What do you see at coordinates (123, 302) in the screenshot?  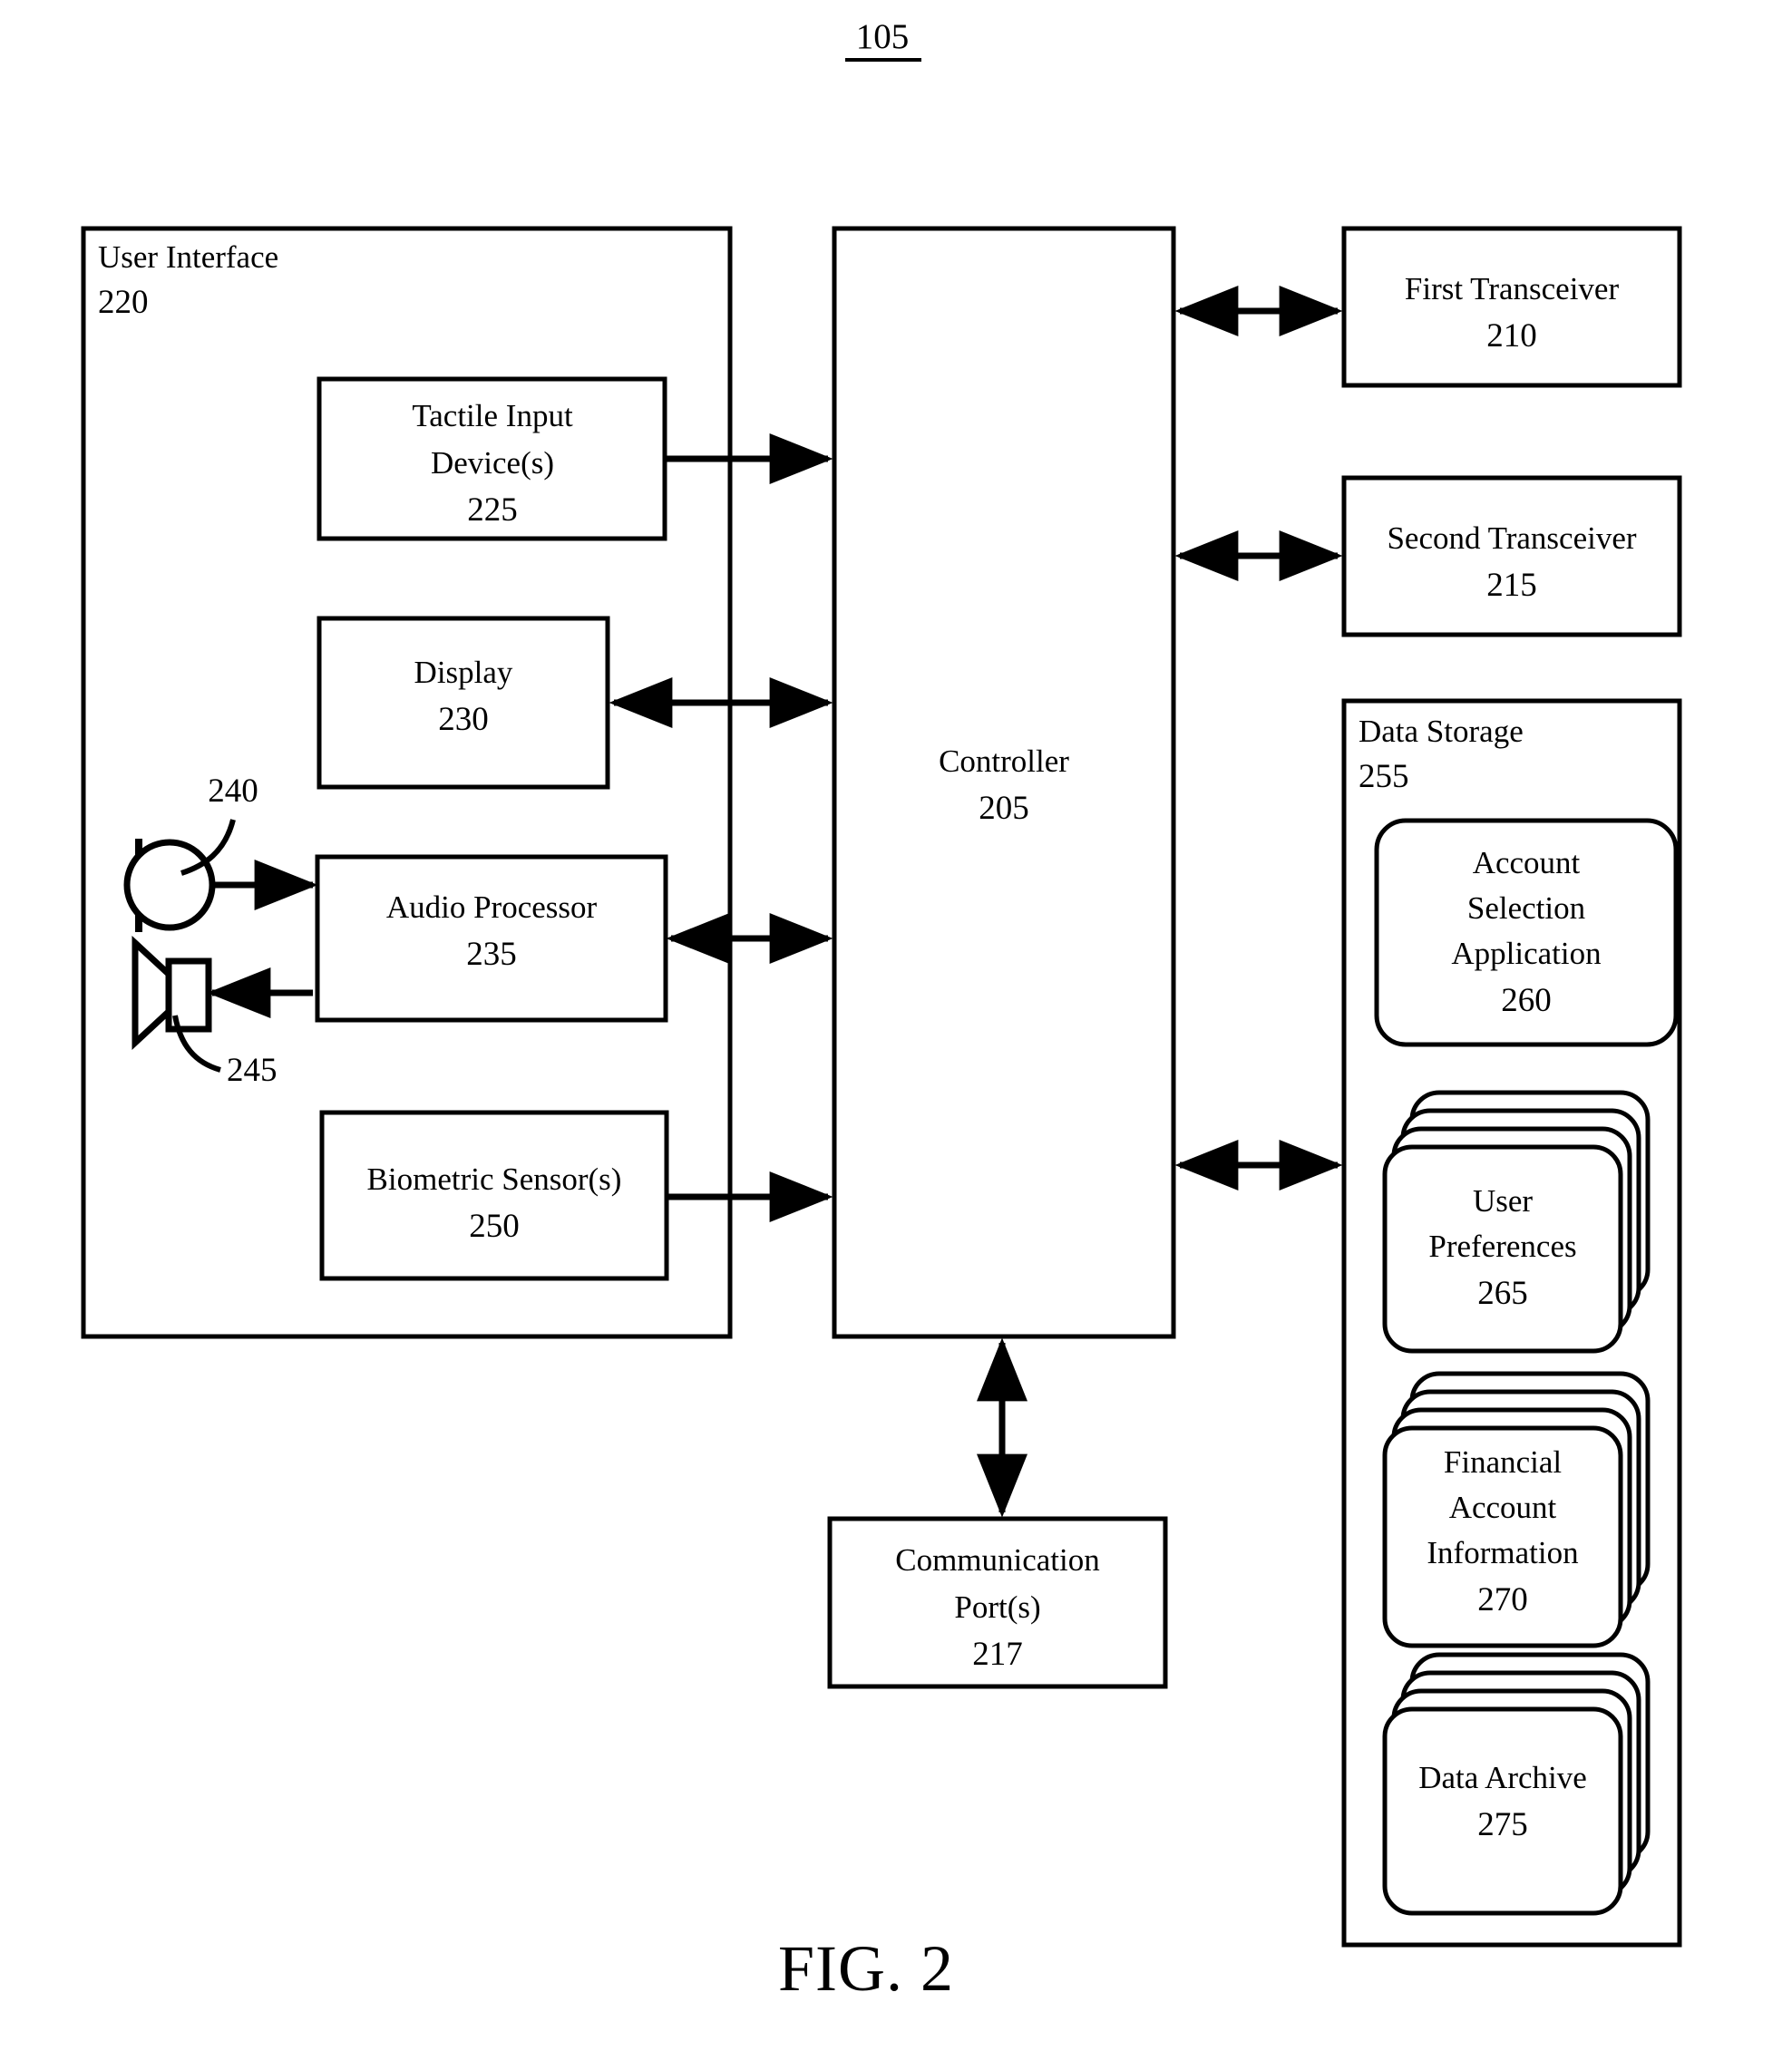 I see `user-interface-ref: 220` at bounding box center [123, 302].